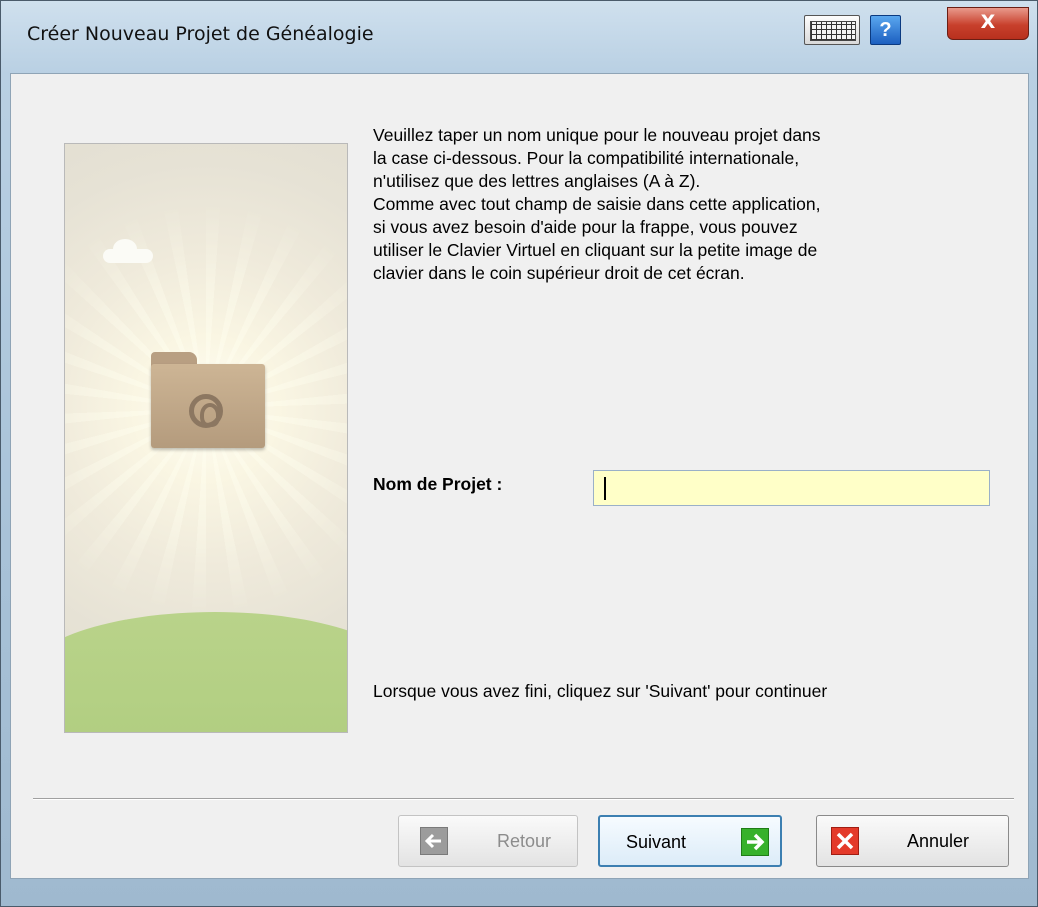  I want to click on help-button: ?, so click(885, 30).